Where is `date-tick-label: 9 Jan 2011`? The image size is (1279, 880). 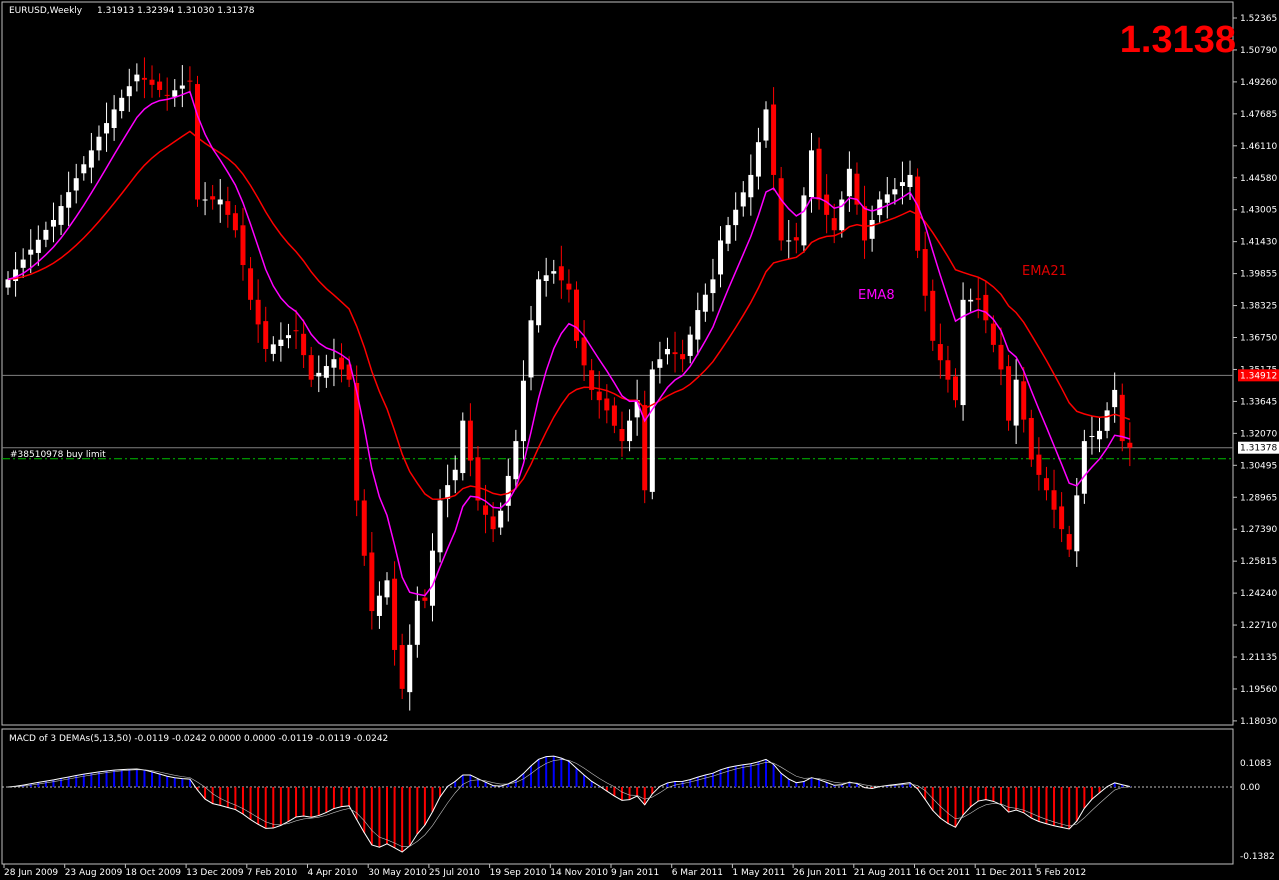 date-tick-label: 9 Jan 2011 is located at coordinates (635, 873).